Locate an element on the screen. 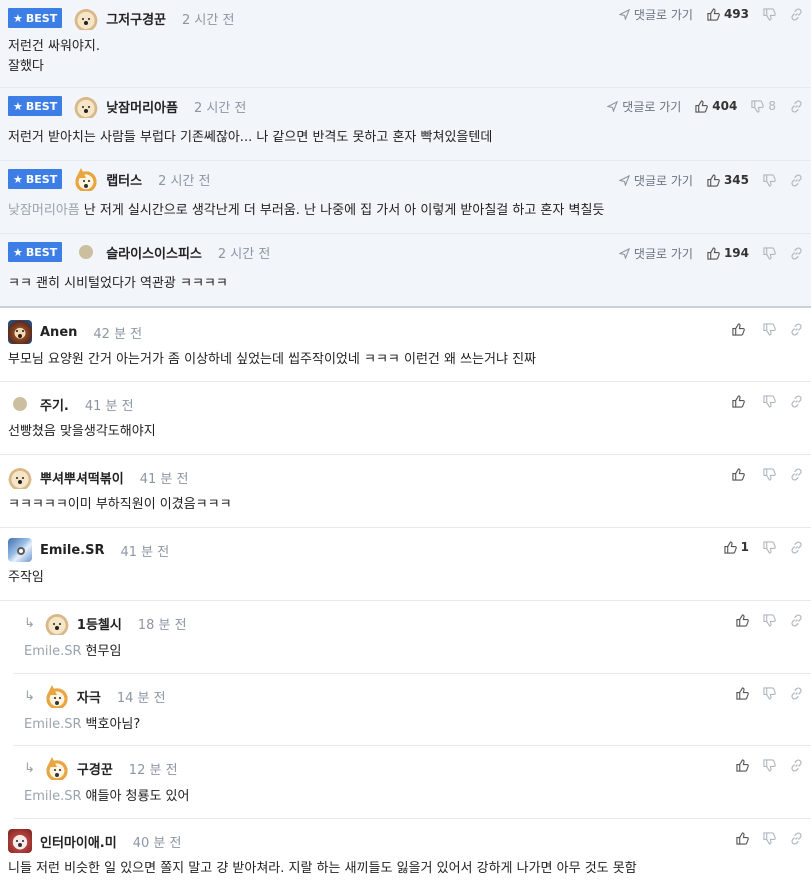 The height and width of the screenshot is (888, 811). like-button: 1 is located at coordinates (736, 547).